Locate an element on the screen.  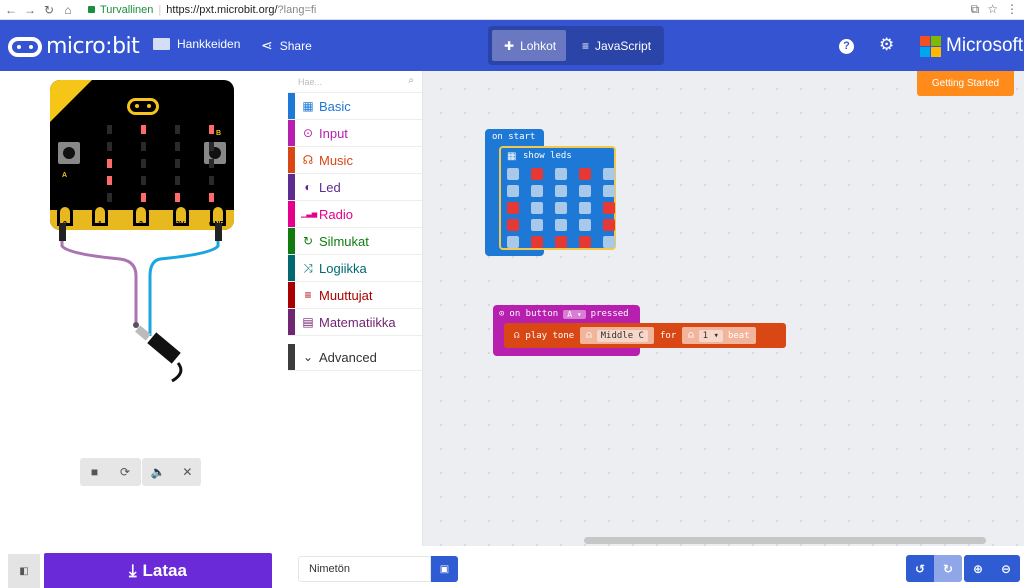
save-button: ▣ is located at coordinates (444, 569).